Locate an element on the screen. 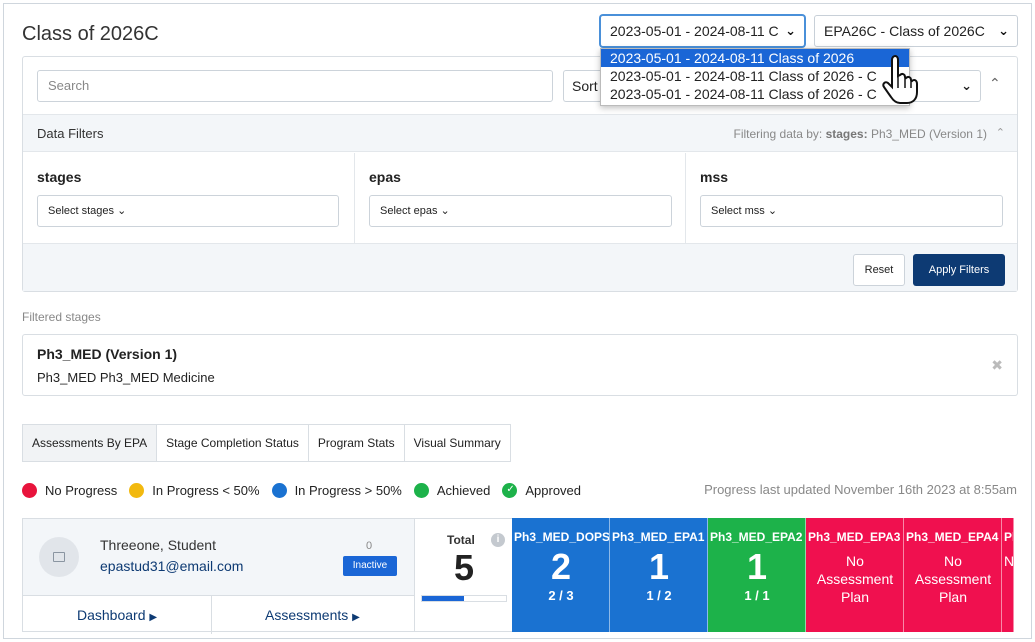 This screenshot has width=1035, height=642. cohort-value: EPA26C - Class of 2026C is located at coordinates (904, 31).